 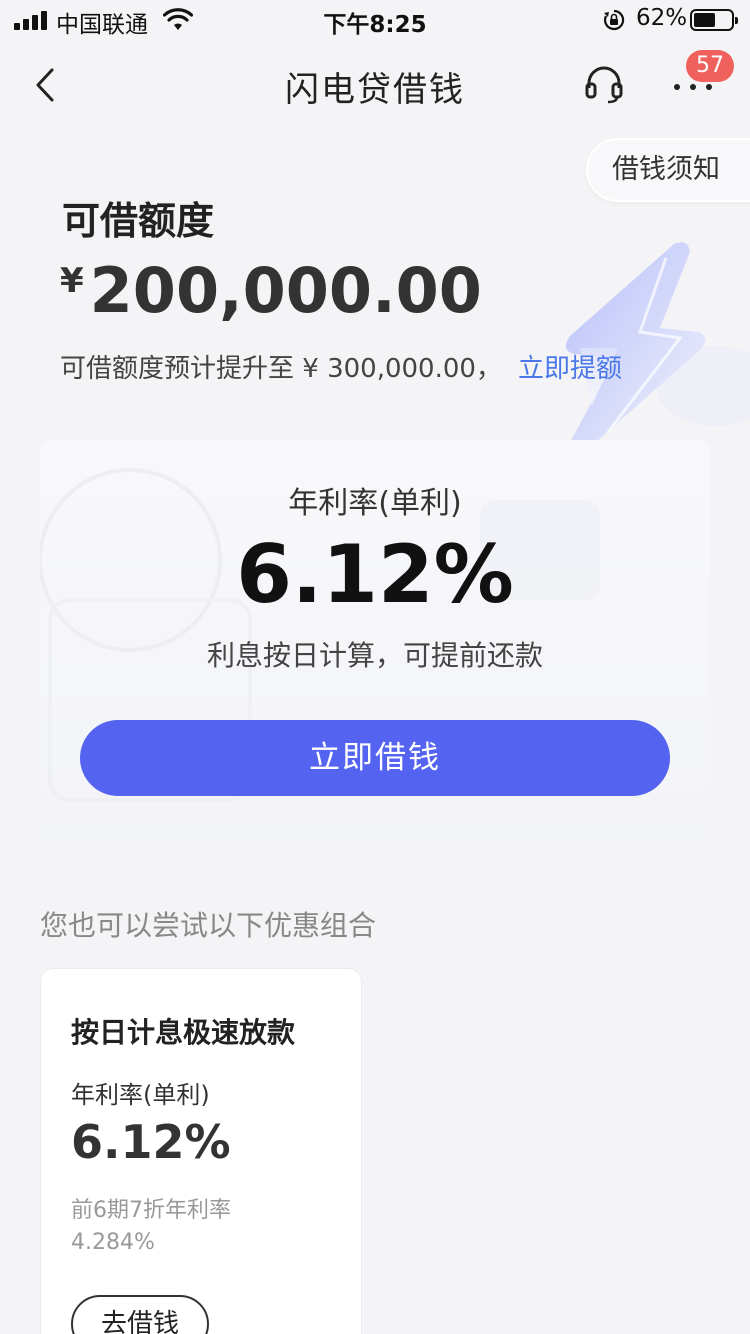 I want to click on currency-symbol: ¥, so click(x=72, y=281).